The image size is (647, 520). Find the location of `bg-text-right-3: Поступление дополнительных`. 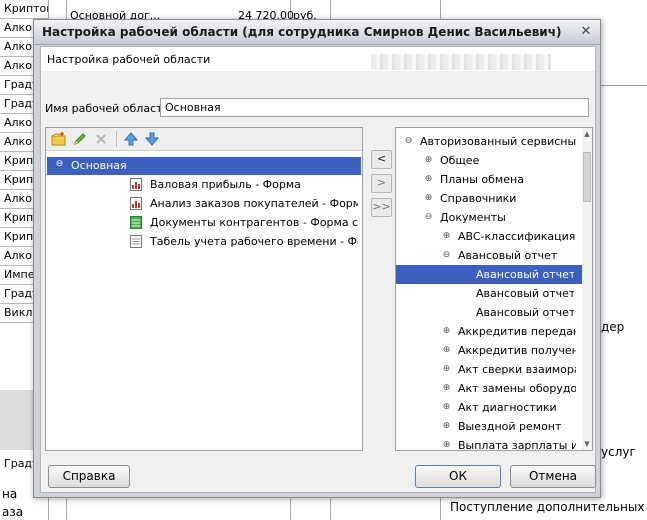

bg-text-right-3: Поступление дополнительных is located at coordinates (547, 507).